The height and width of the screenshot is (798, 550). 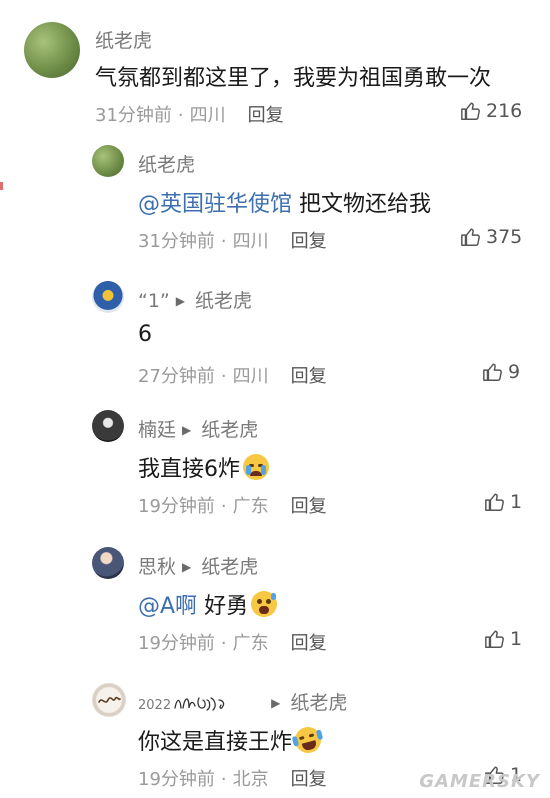 What do you see at coordinates (154, 301) in the screenshot?
I see `comment-author: “1”` at bounding box center [154, 301].